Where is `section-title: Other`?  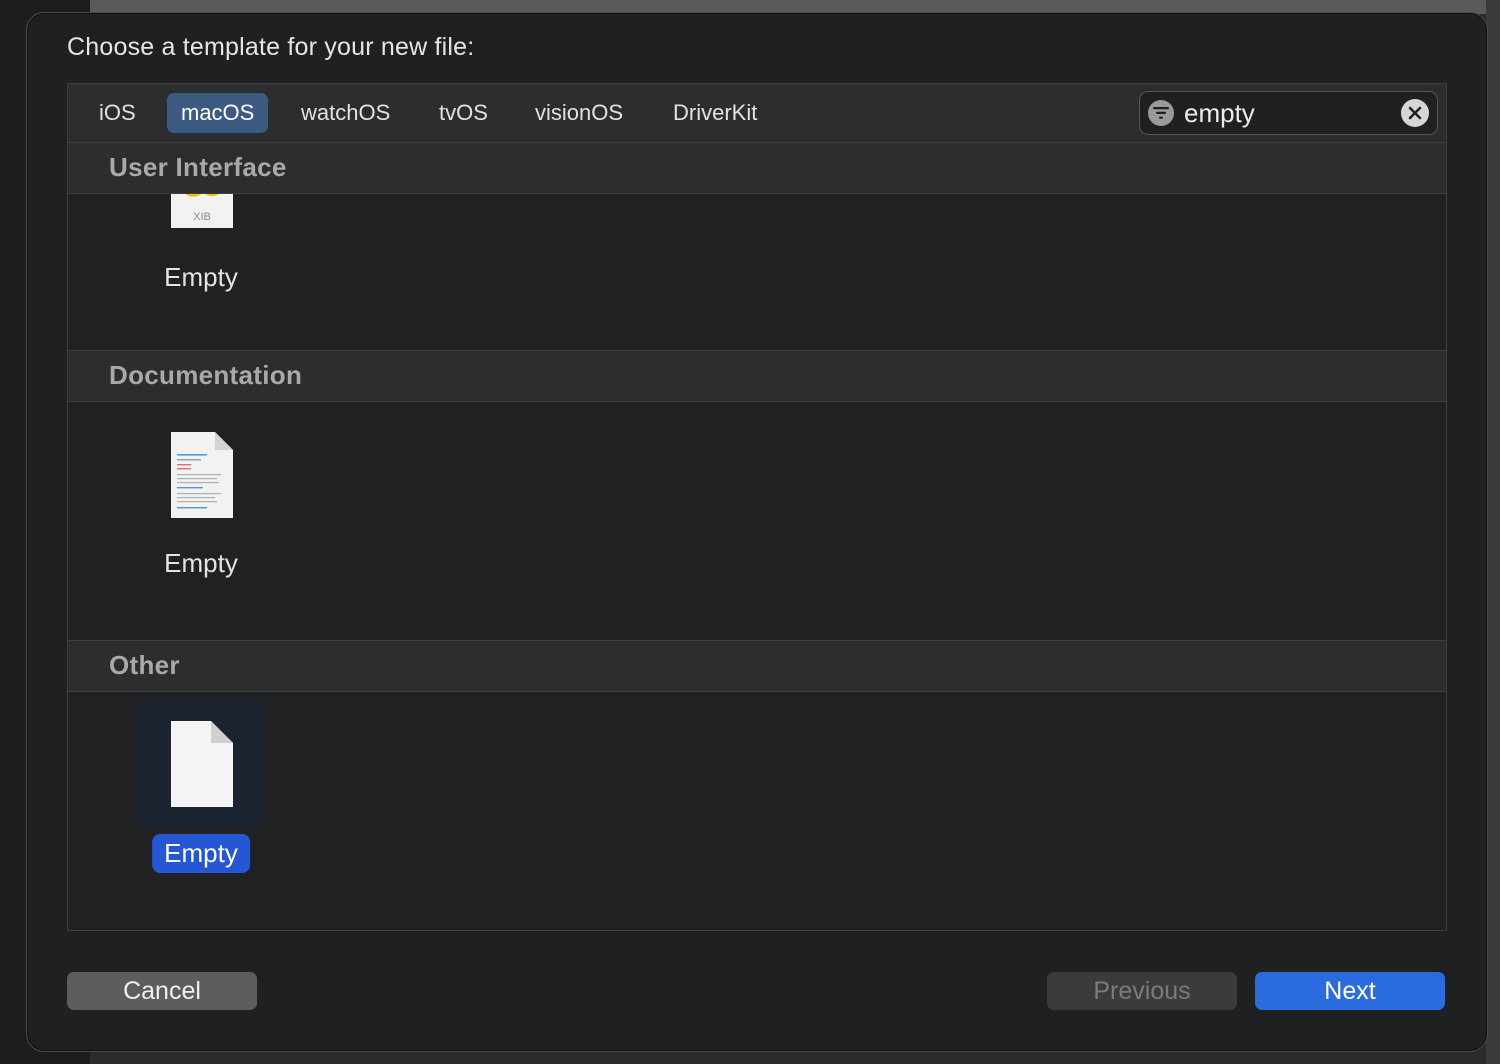
section-title: Other is located at coordinates (144, 665).